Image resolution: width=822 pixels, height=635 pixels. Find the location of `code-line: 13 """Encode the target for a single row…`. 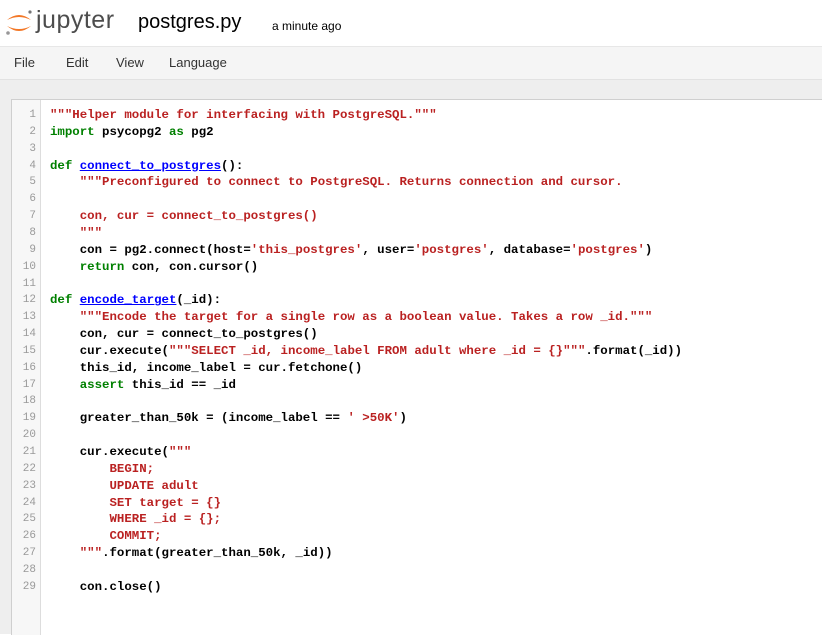

code-line: 13 """Encode the target for a single row… is located at coordinates (417, 317).